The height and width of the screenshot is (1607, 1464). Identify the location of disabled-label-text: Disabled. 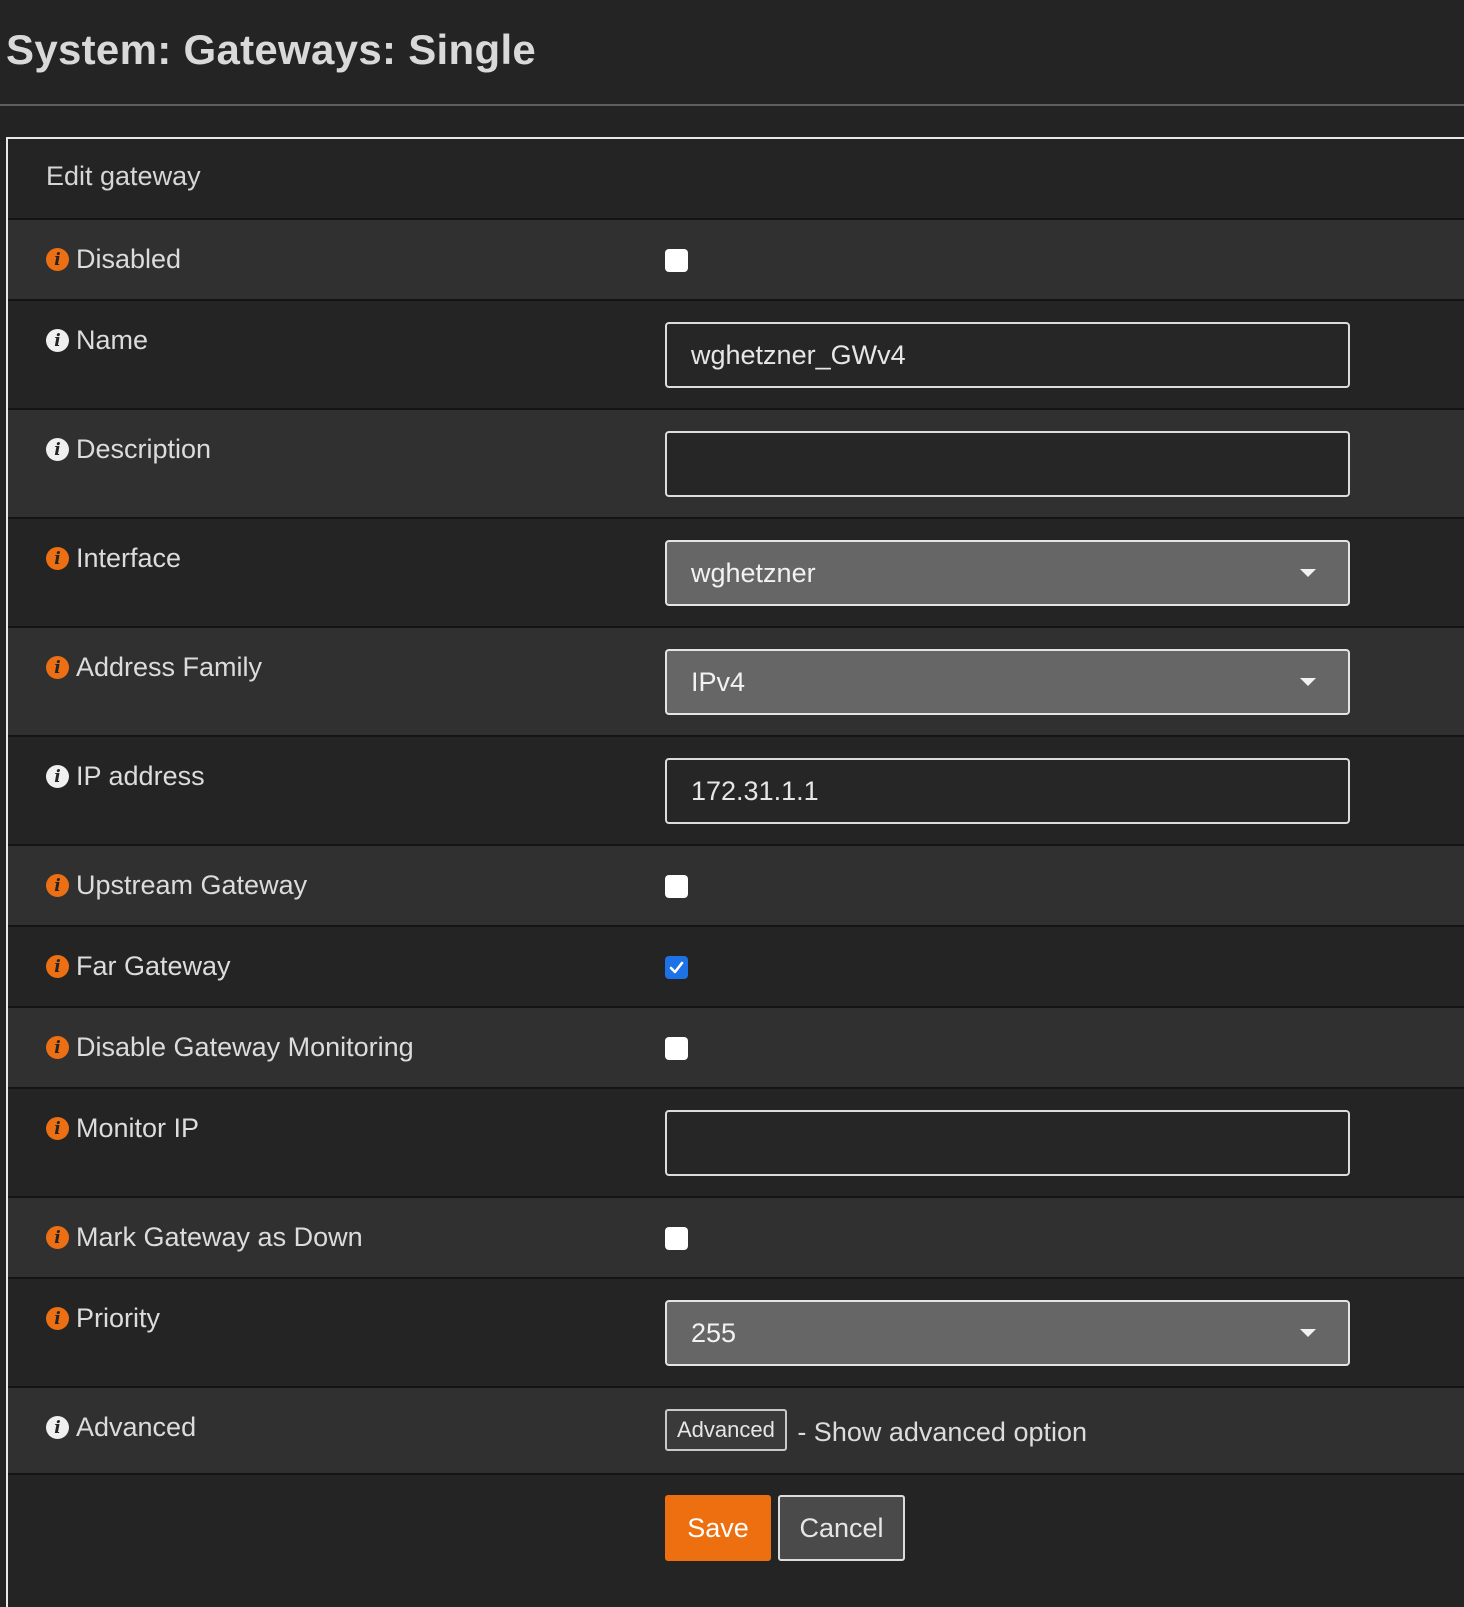
(129, 259).